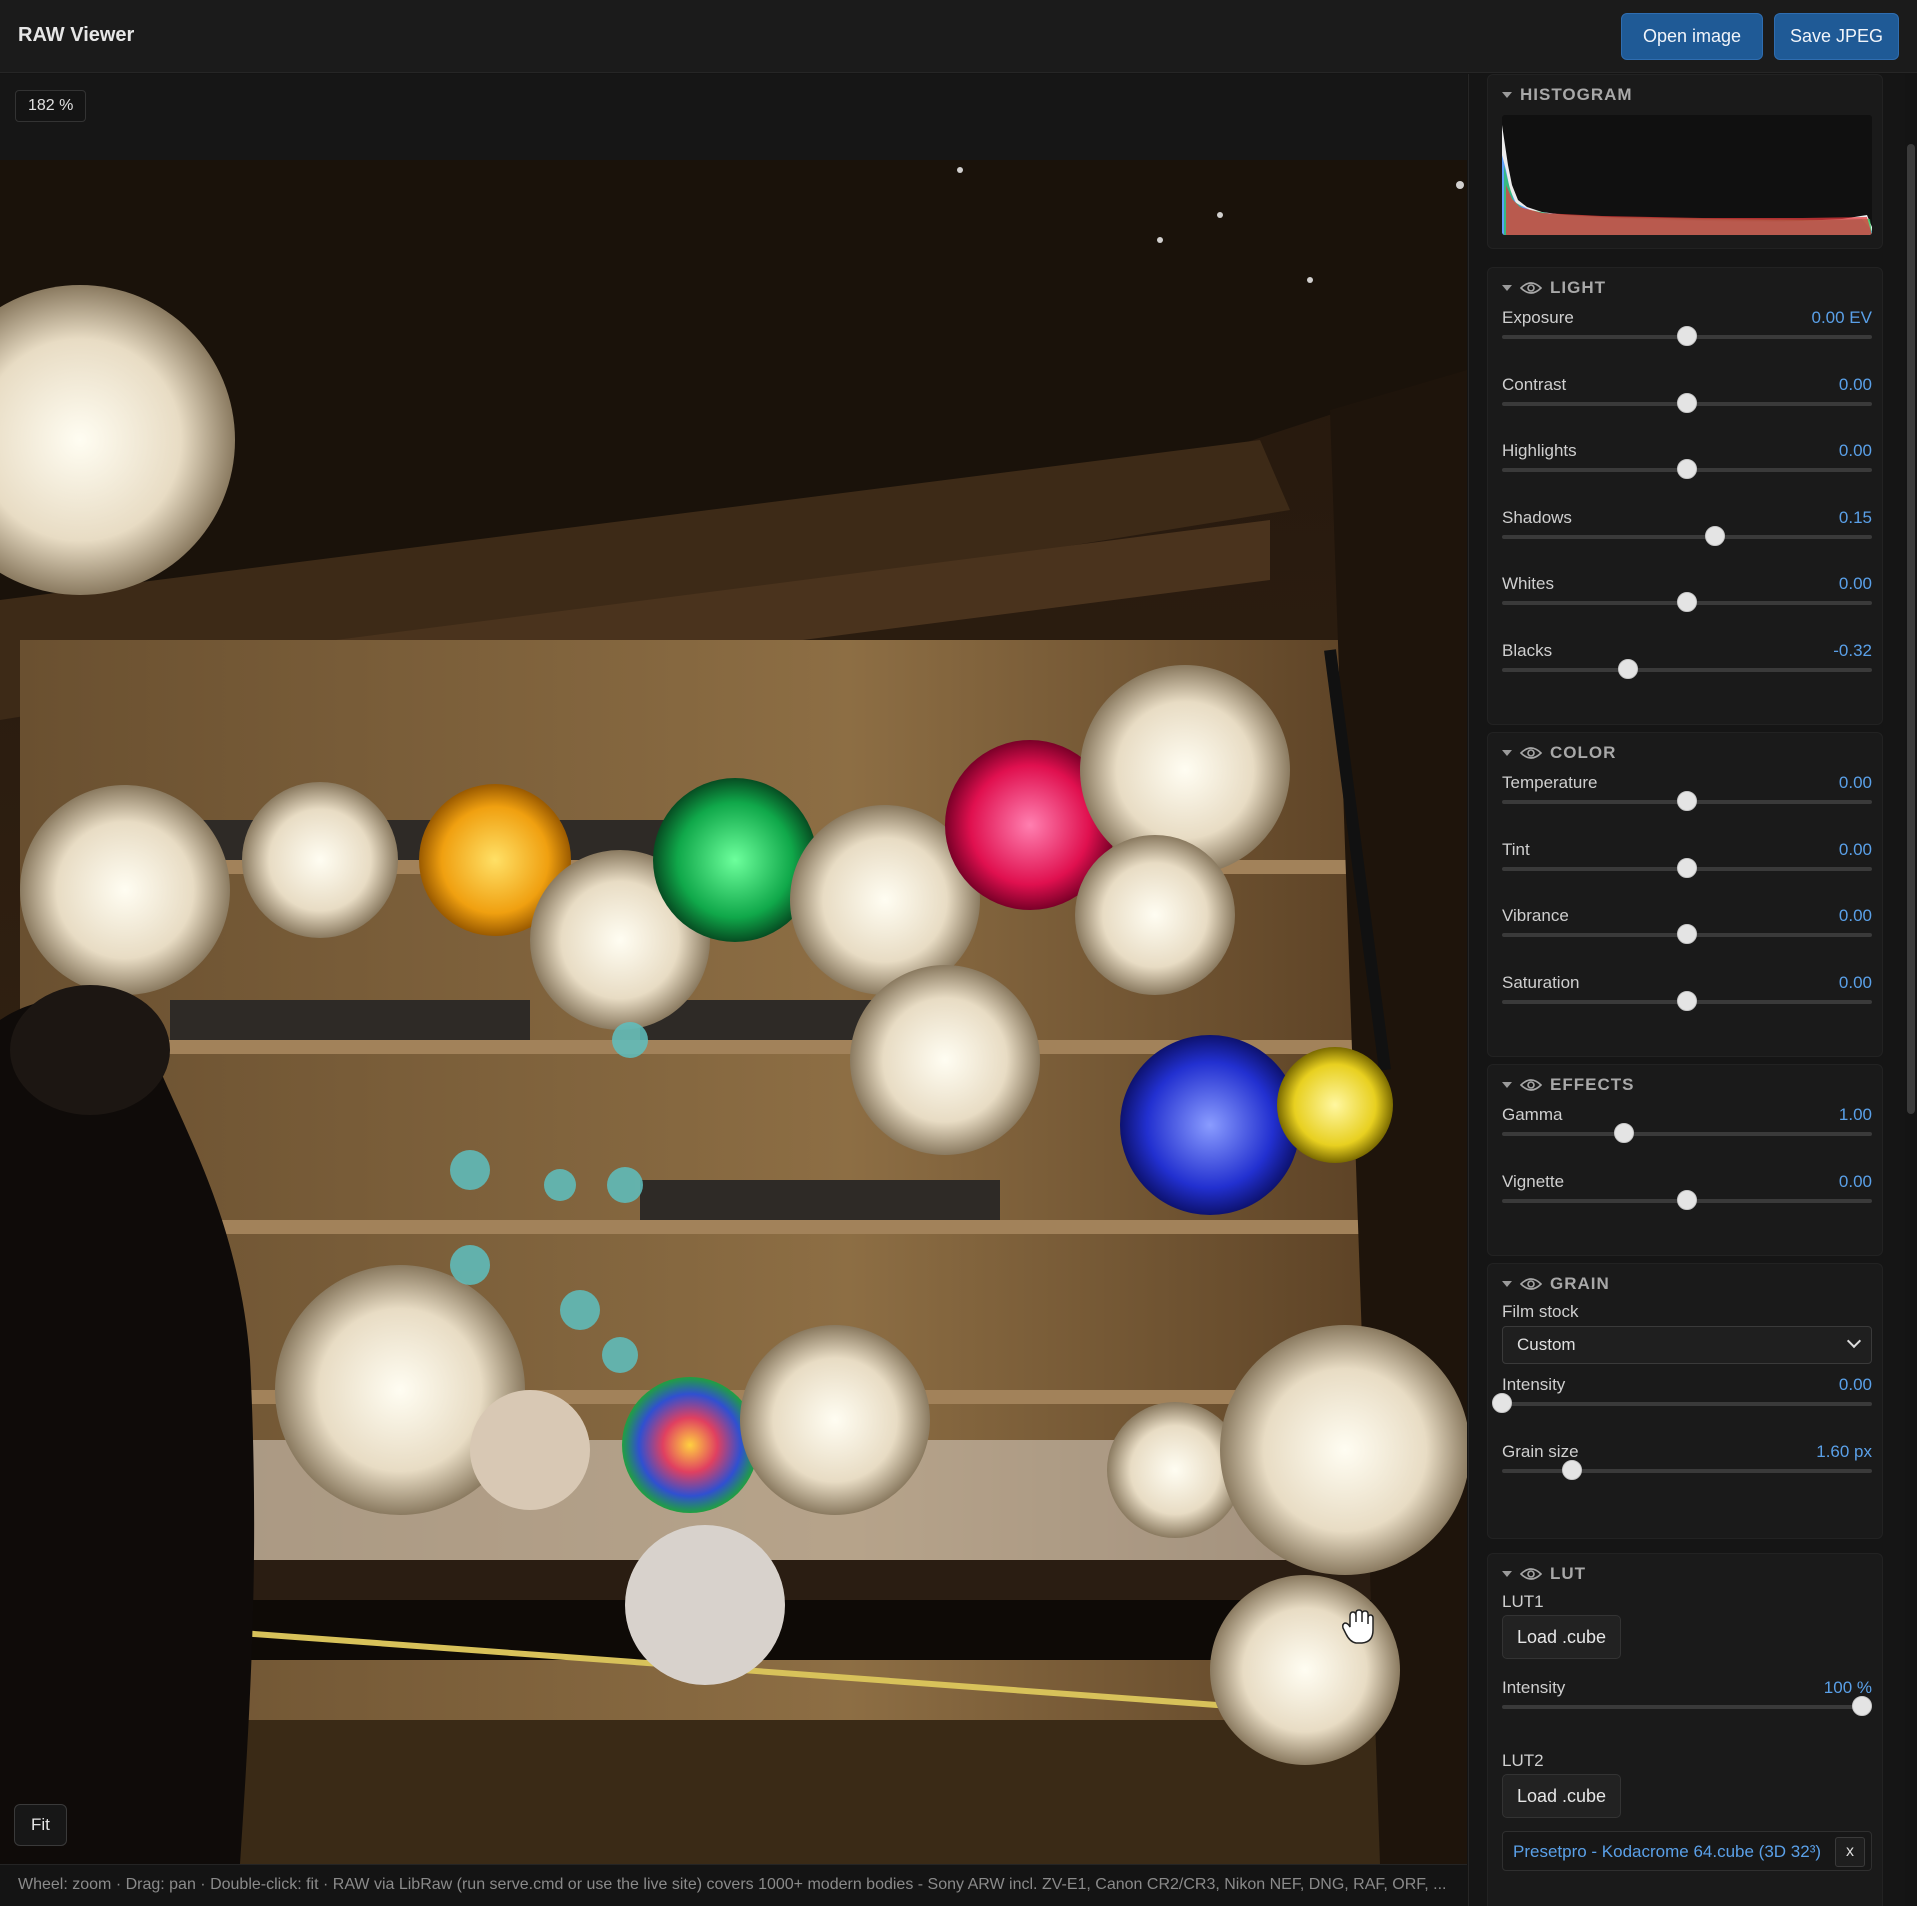 The width and height of the screenshot is (1917, 1906). I want to click on slider-row-whites: Whites 0.00, so click(1687, 604).